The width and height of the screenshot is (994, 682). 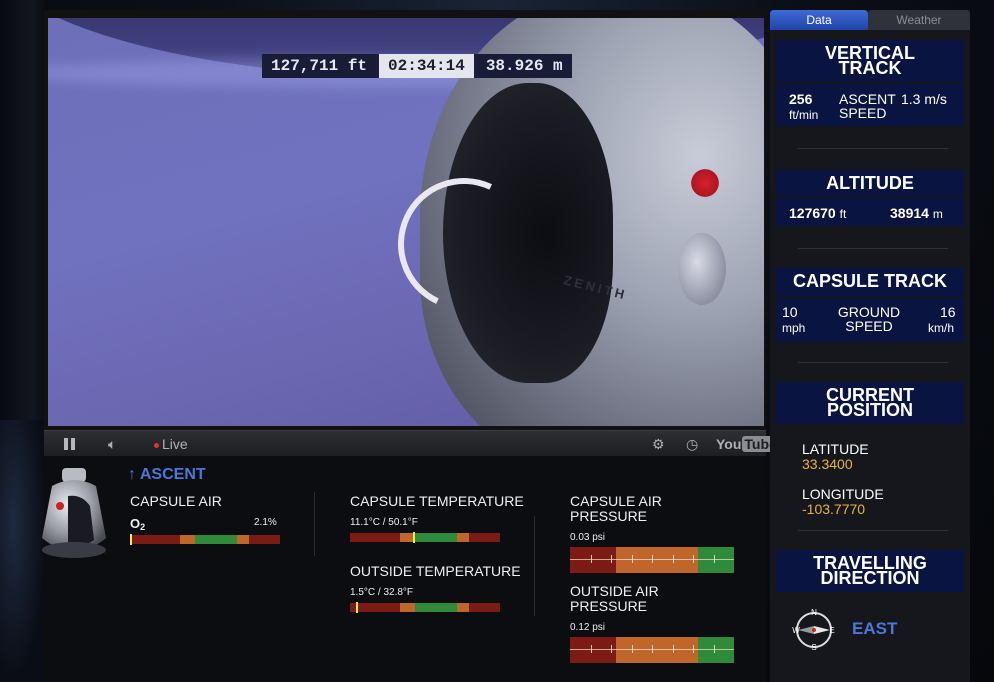 What do you see at coordinates (870, 212) in the screenshot?
I see `altitude-box: 127670 ft 38914 m` at bounding box center [870, 212].